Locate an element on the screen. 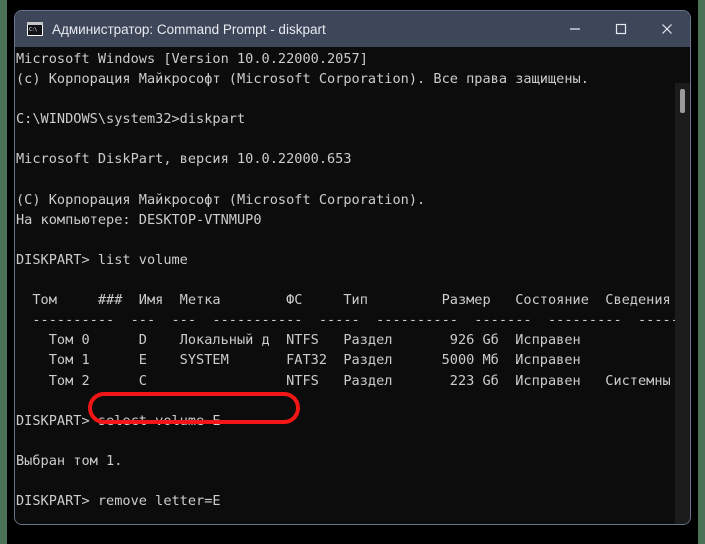 The height and width of the screenshot is (544, 705). close-icon is located at coordinates (667, 29).